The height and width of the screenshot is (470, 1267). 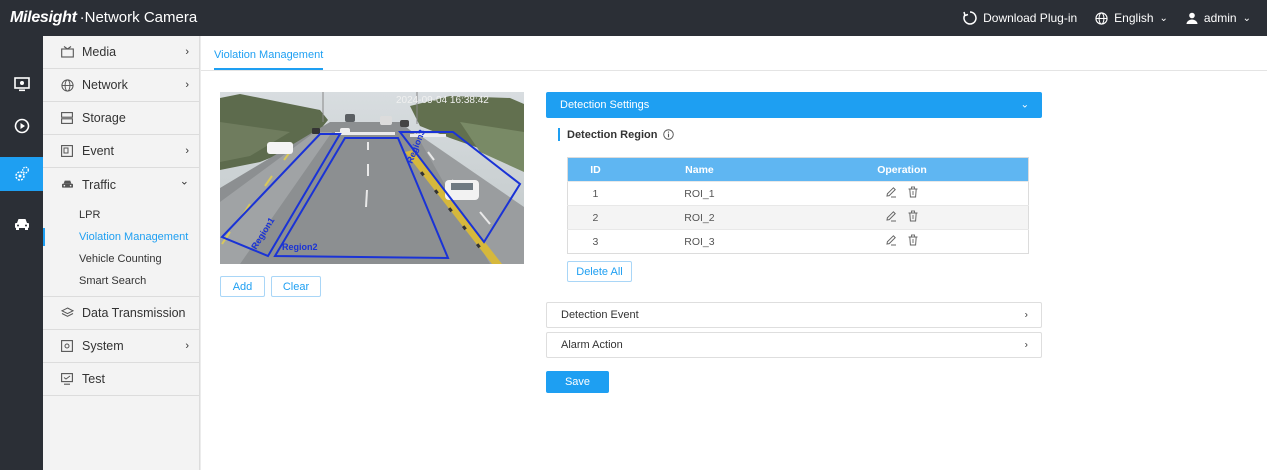 I want to click on table-header-id: ID, so click(x=595, y=169).